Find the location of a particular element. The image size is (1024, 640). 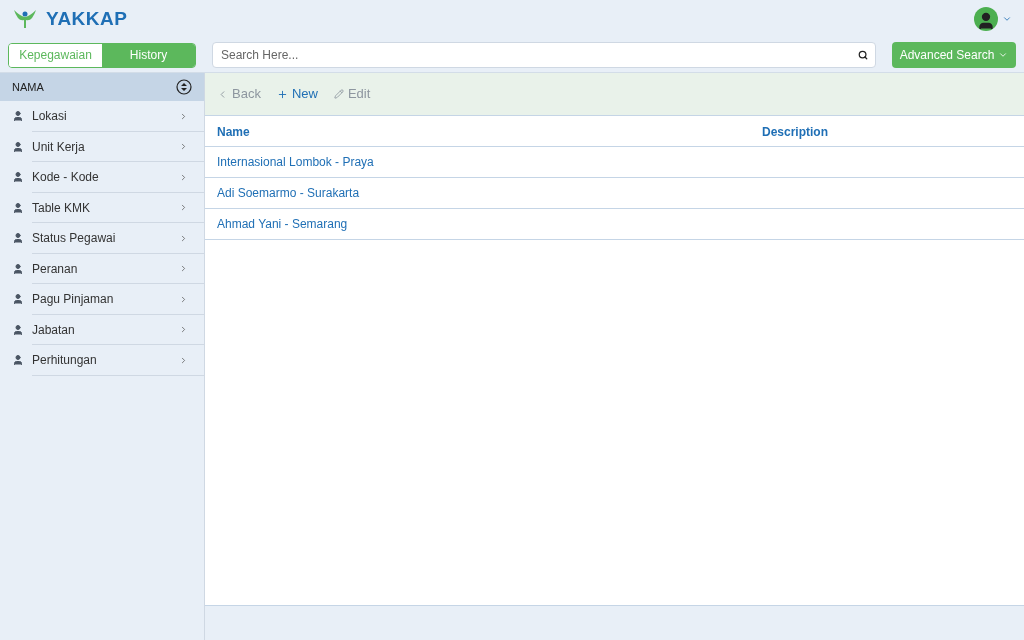

sidebar-item: Peranan is located at coordinates (102, 268).